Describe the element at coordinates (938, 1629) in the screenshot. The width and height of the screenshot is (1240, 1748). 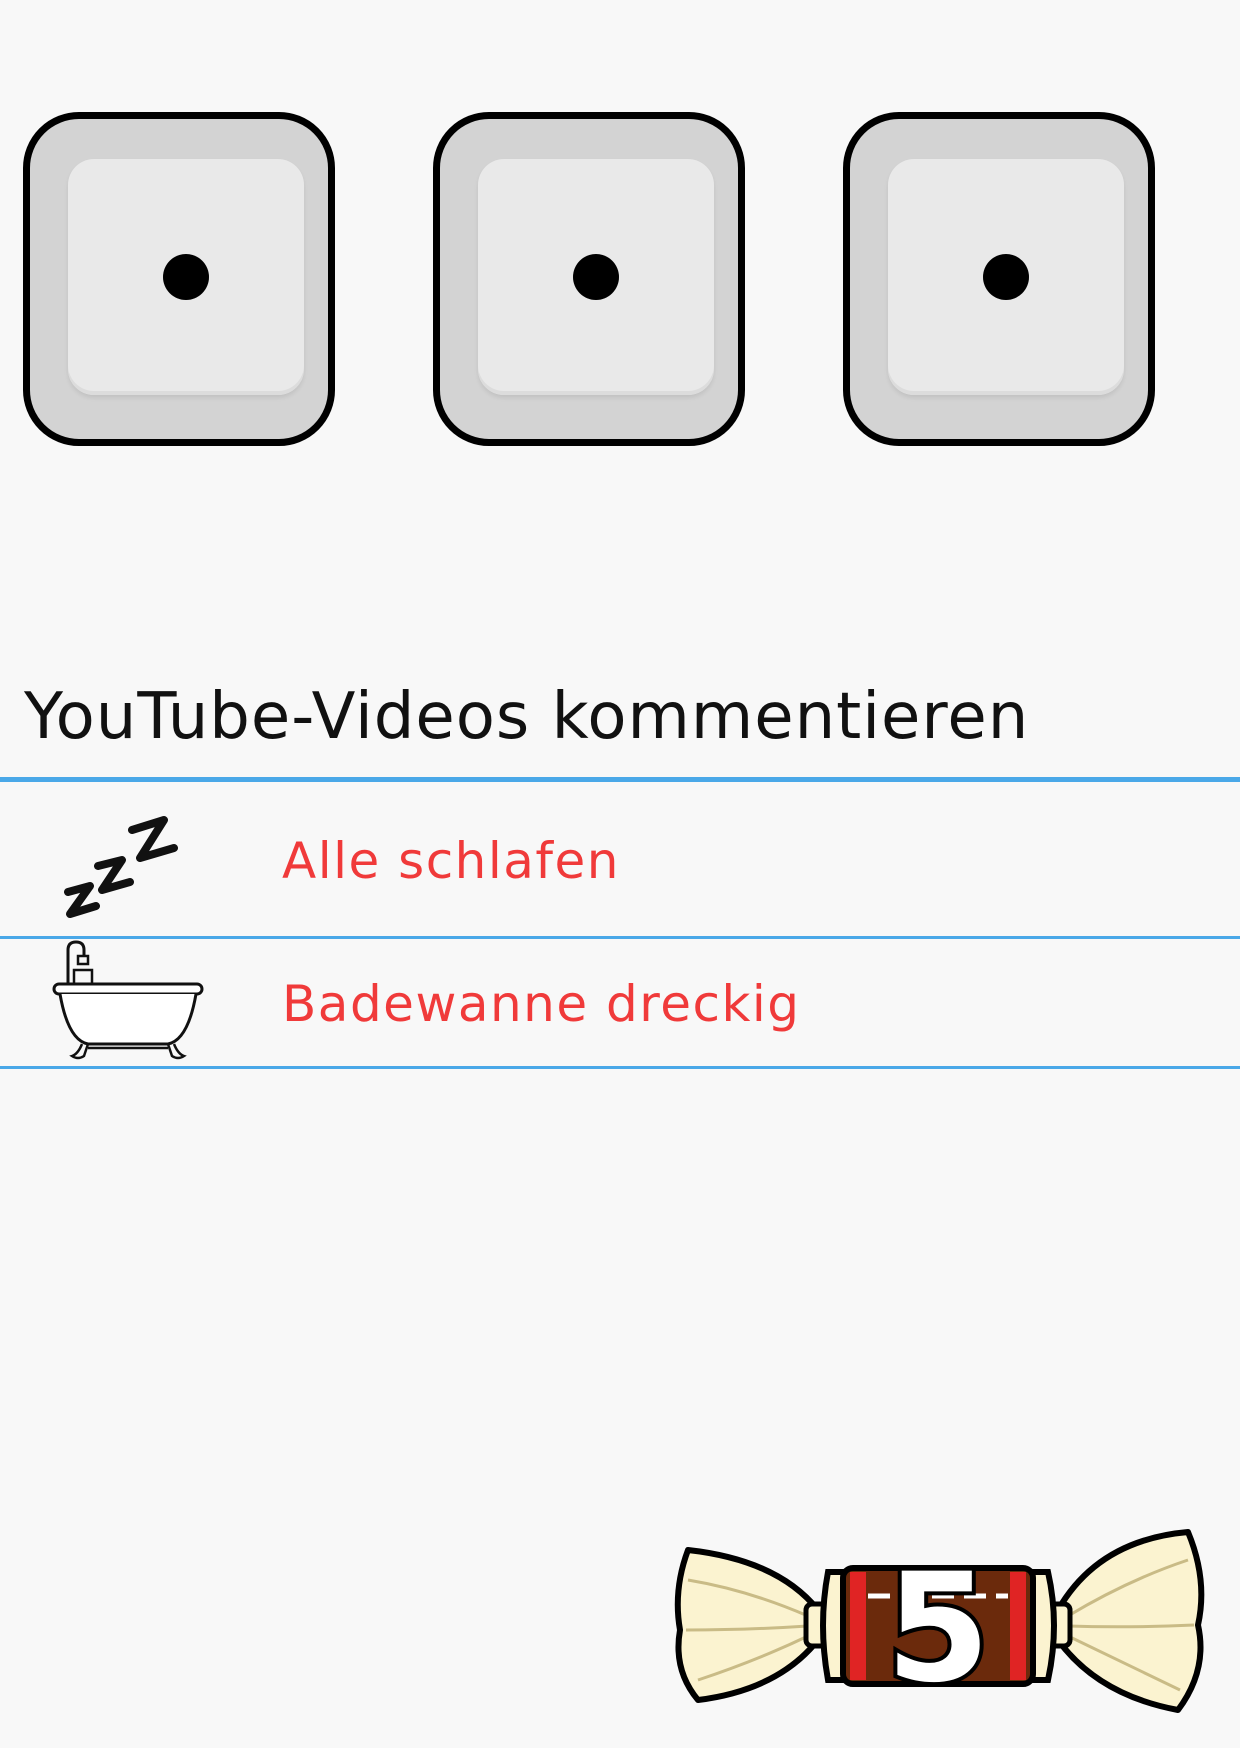
I see `candy-number: 5` at that location.